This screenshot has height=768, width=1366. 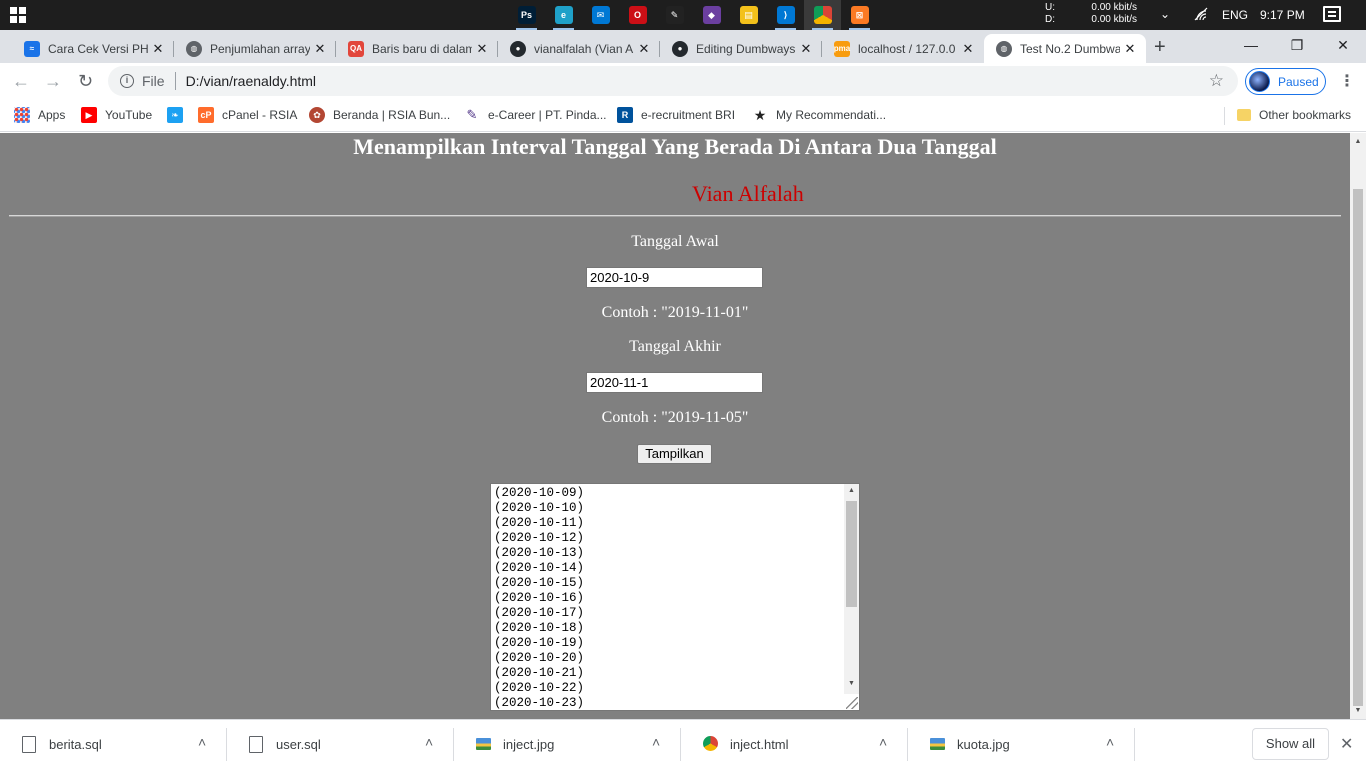 I want to click on result-line: (2020-10-16), so click(x=539, y=598).